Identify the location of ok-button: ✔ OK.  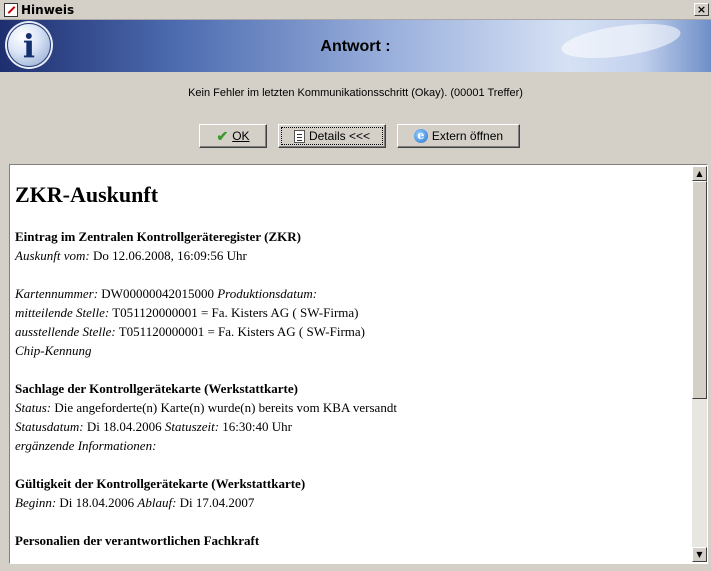
(233, 136).